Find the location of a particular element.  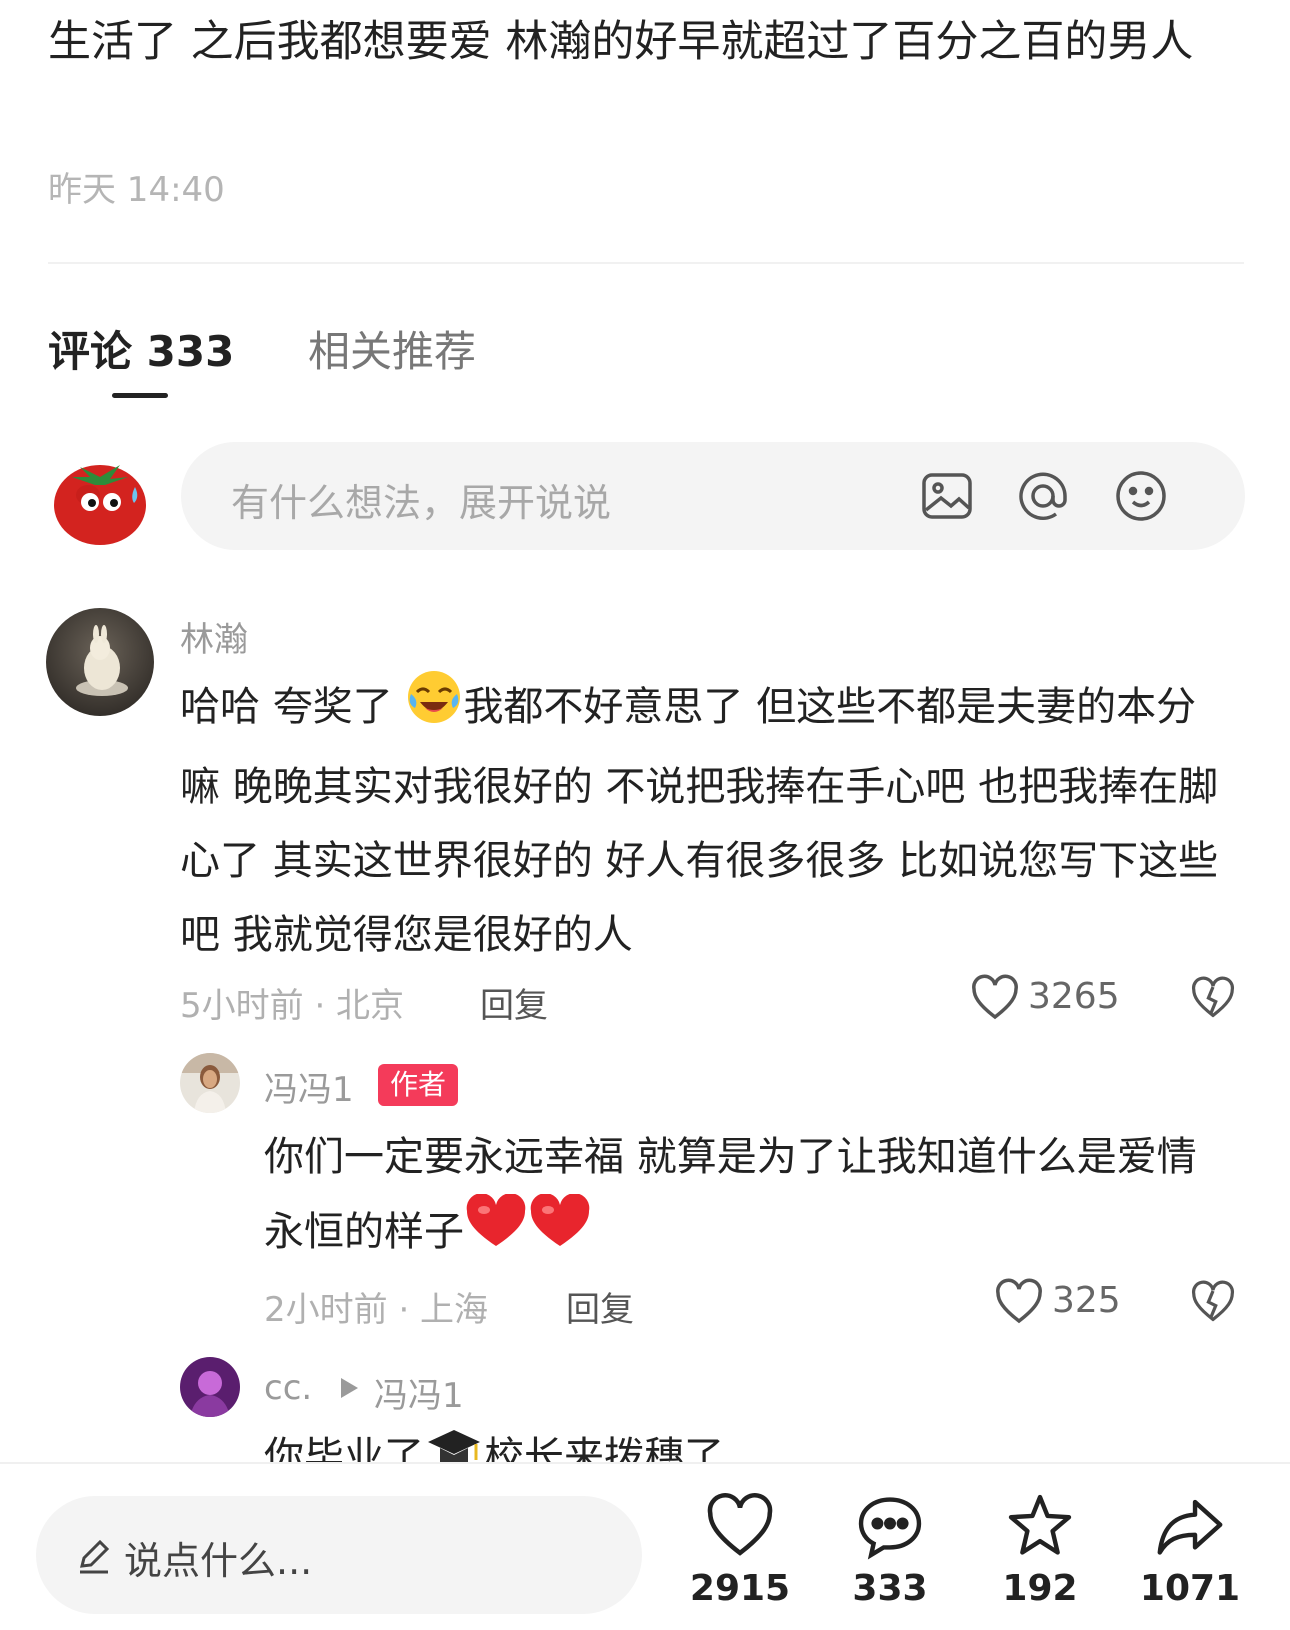

tab-related: 相关推荐 is located at coordinates (392, 348).